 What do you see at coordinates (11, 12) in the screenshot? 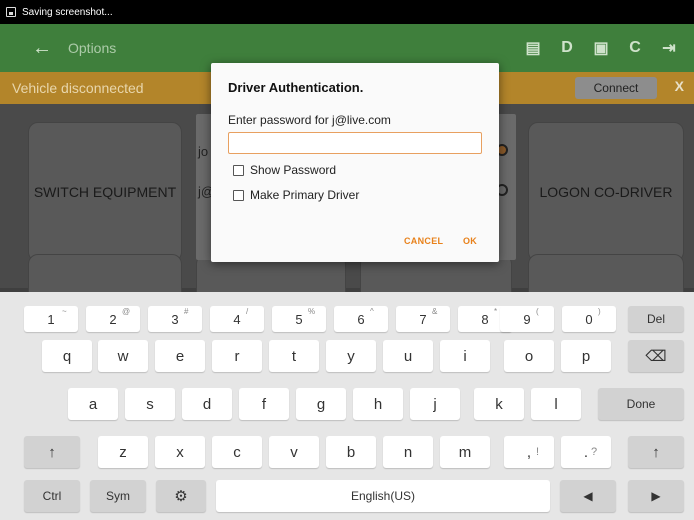
I see `screenshot-icon` at bounding box center [11, 12].